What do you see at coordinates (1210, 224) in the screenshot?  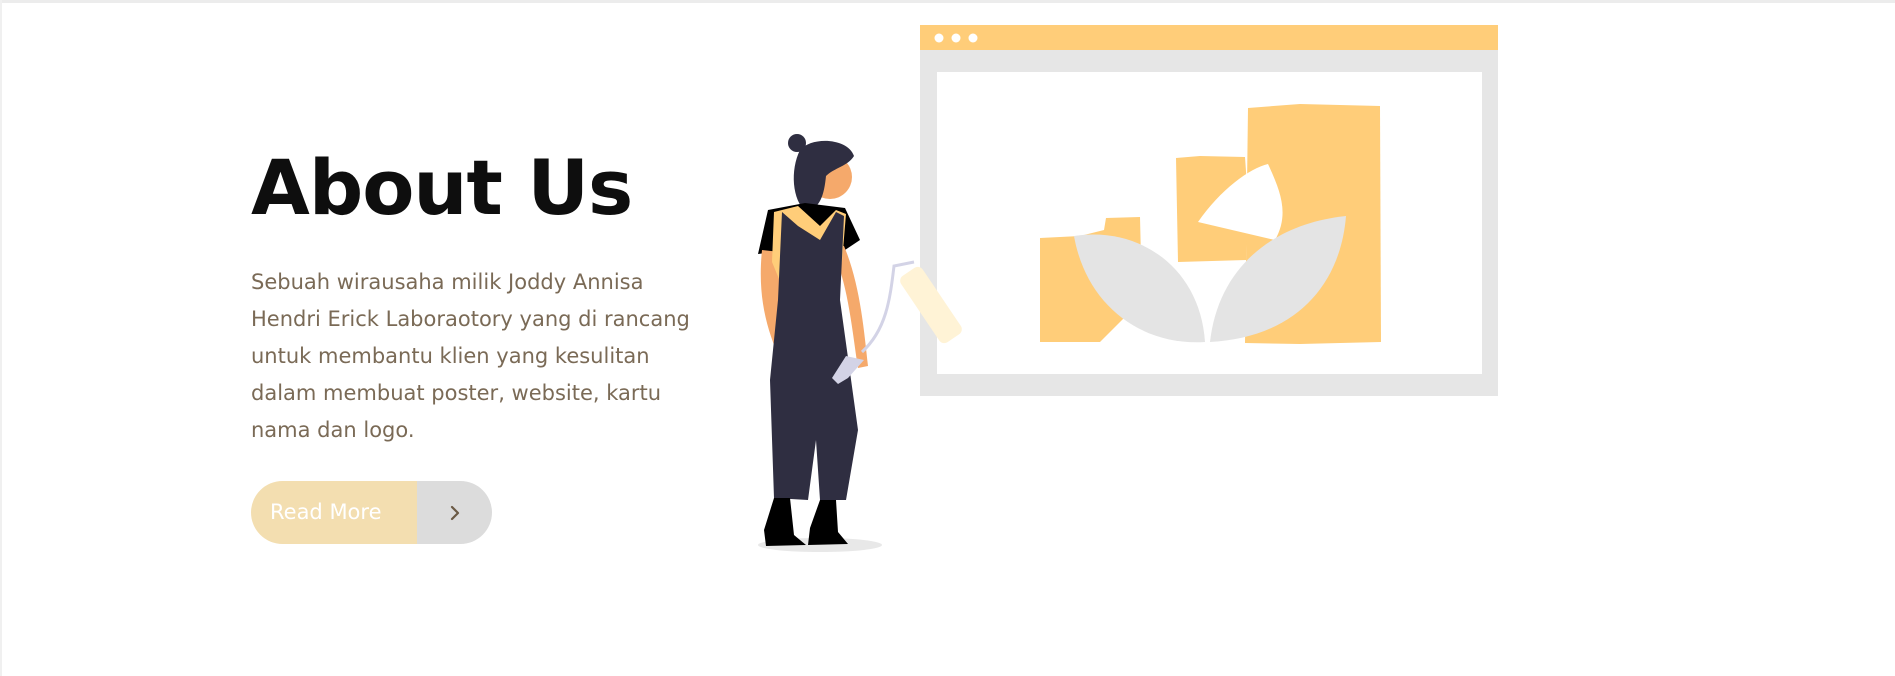 I see `painted-logo-illustration` at bounding box center [1210, 224].